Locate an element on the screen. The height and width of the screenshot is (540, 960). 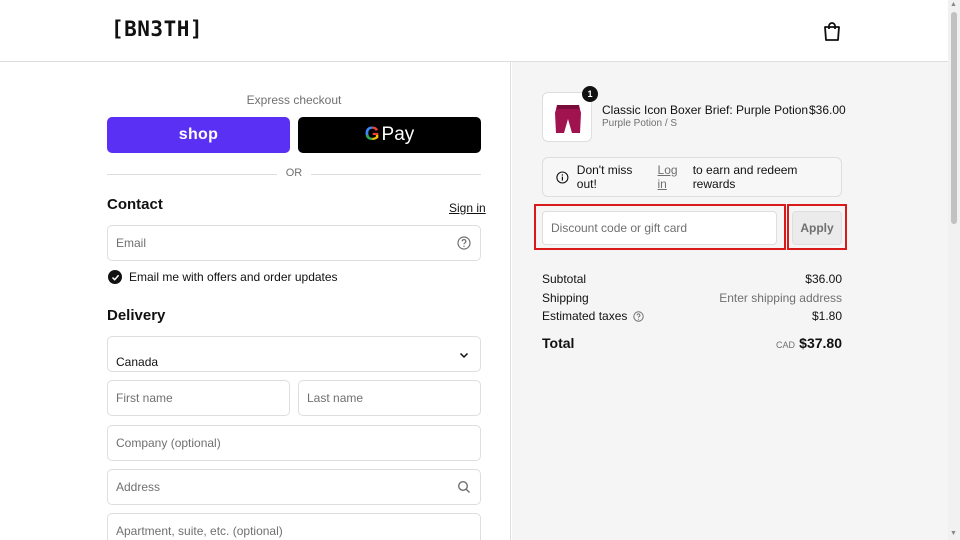
email-field: Email is located at coordinates (294, 243).